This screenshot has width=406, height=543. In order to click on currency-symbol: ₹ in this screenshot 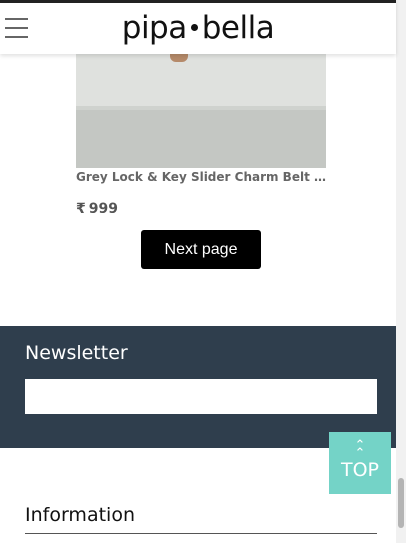, I will do `click(81, 209)`.